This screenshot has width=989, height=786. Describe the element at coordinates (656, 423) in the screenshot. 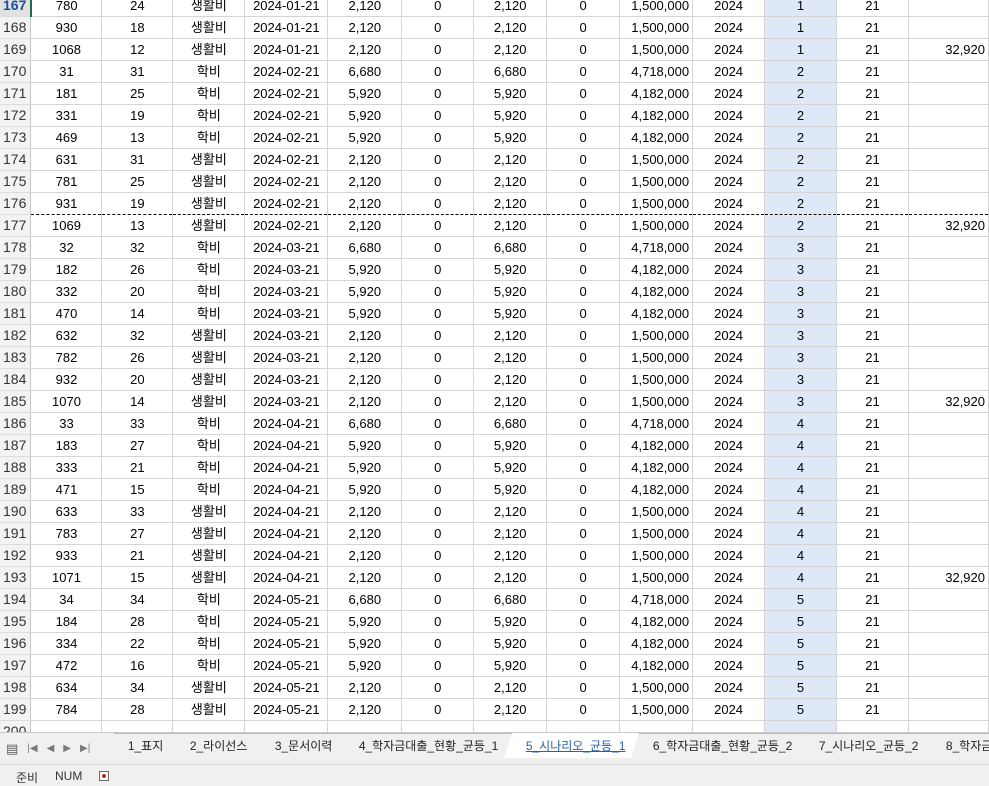

I see `cell: 4,718,000` at that location.